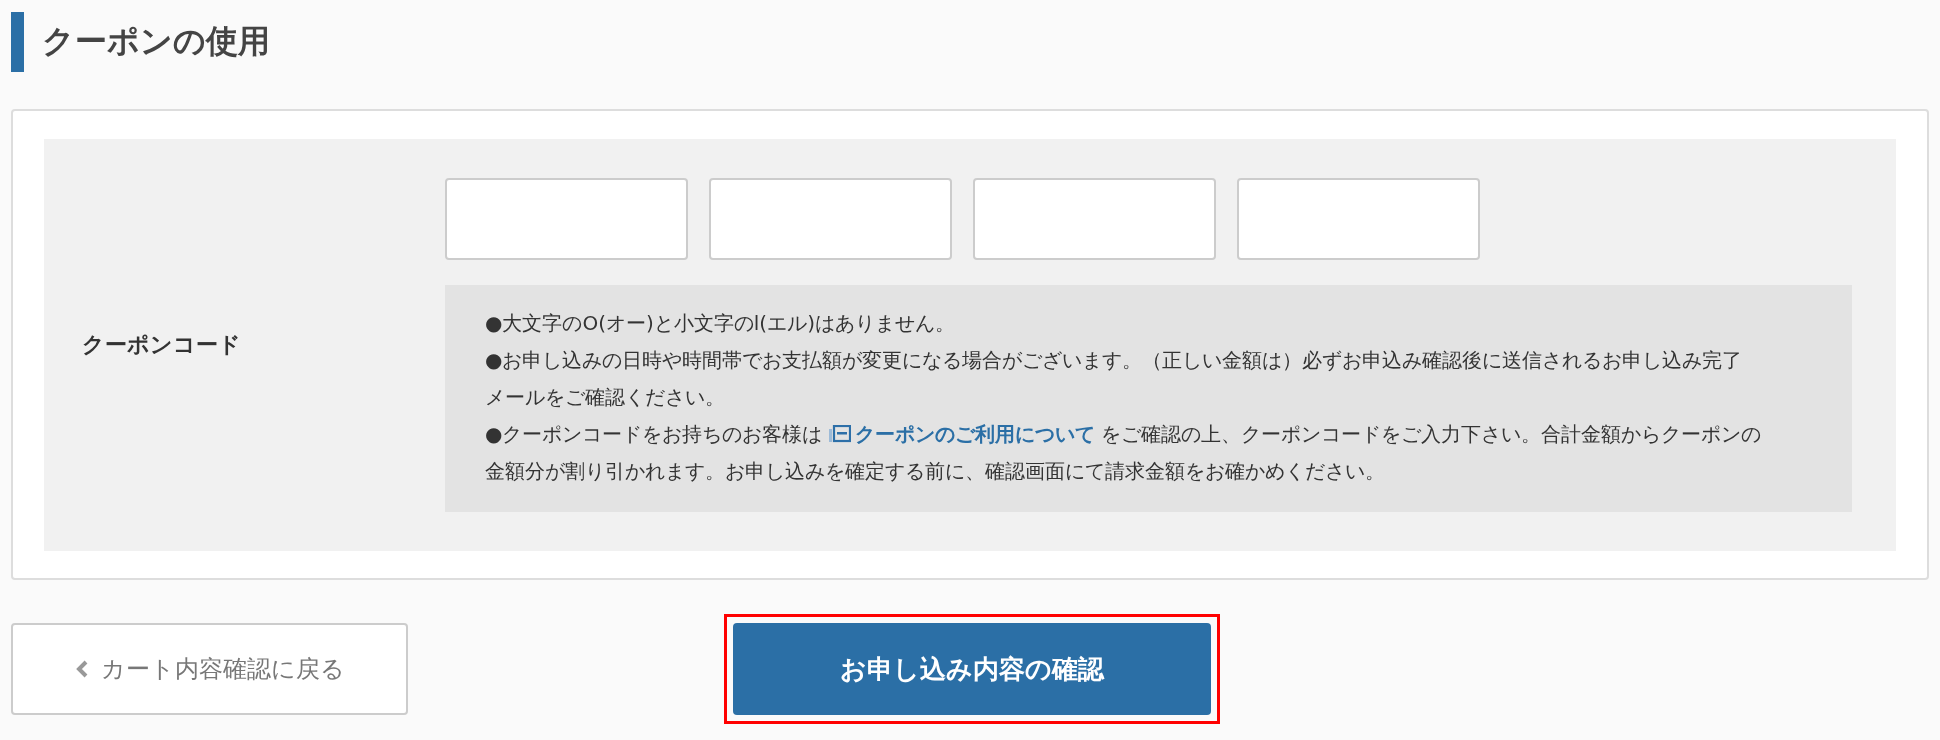  I want to click on heading-accent-bar, so click(17, 42).